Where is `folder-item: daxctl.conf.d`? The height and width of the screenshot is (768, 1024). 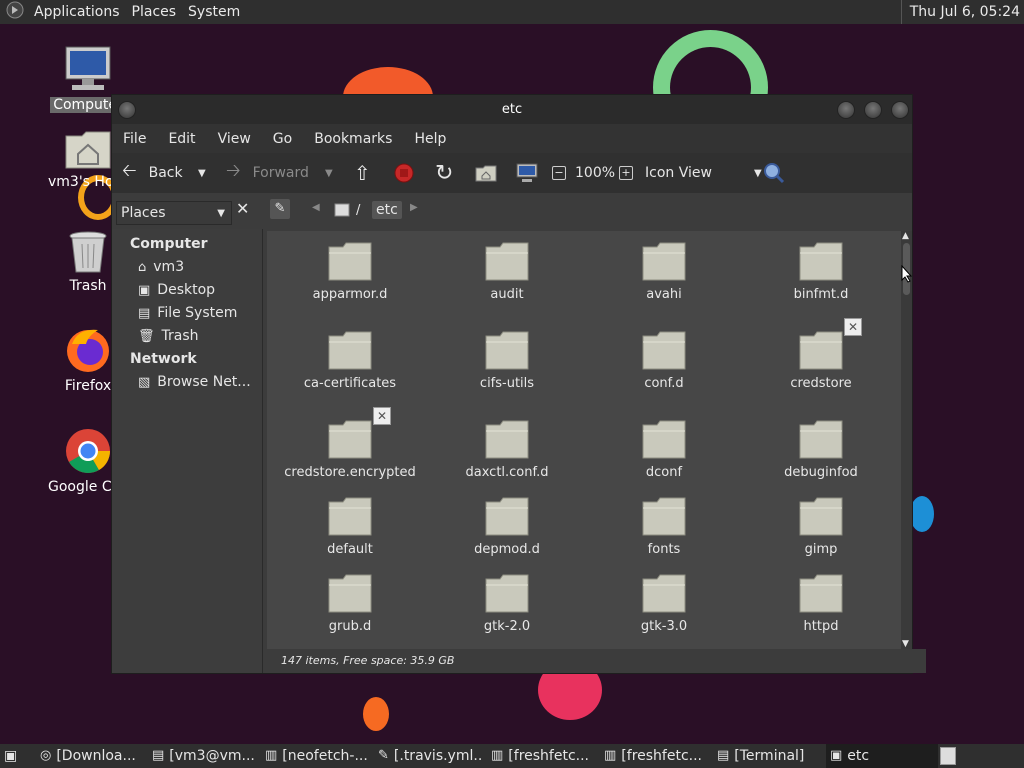 folder-item: daxctl.conf.d is located at coordinates (507, 449).